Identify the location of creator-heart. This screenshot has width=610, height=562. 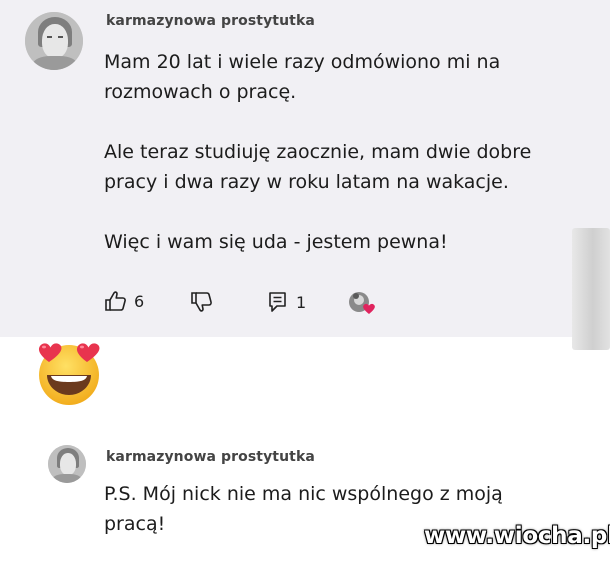
(362, 304).